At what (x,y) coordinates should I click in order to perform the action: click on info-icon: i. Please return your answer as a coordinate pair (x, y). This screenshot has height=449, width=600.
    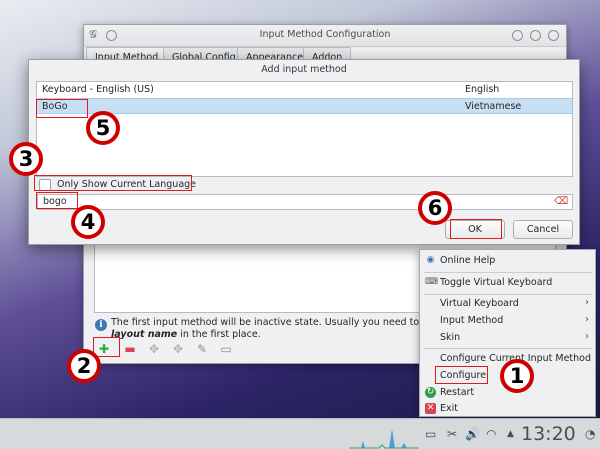
    Looking at the image, I should click on (101, 325).